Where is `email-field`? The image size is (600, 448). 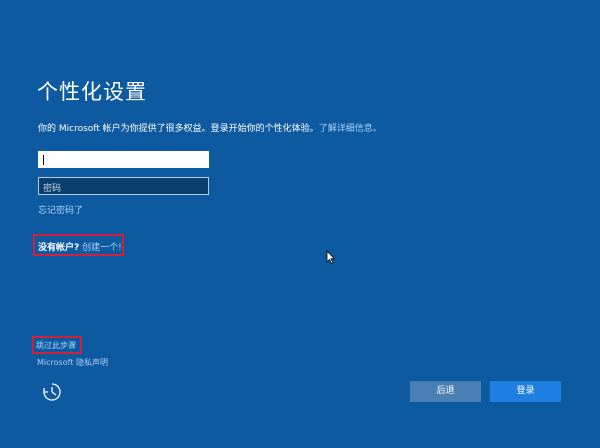 email-field is located at coordinates (123, 159).